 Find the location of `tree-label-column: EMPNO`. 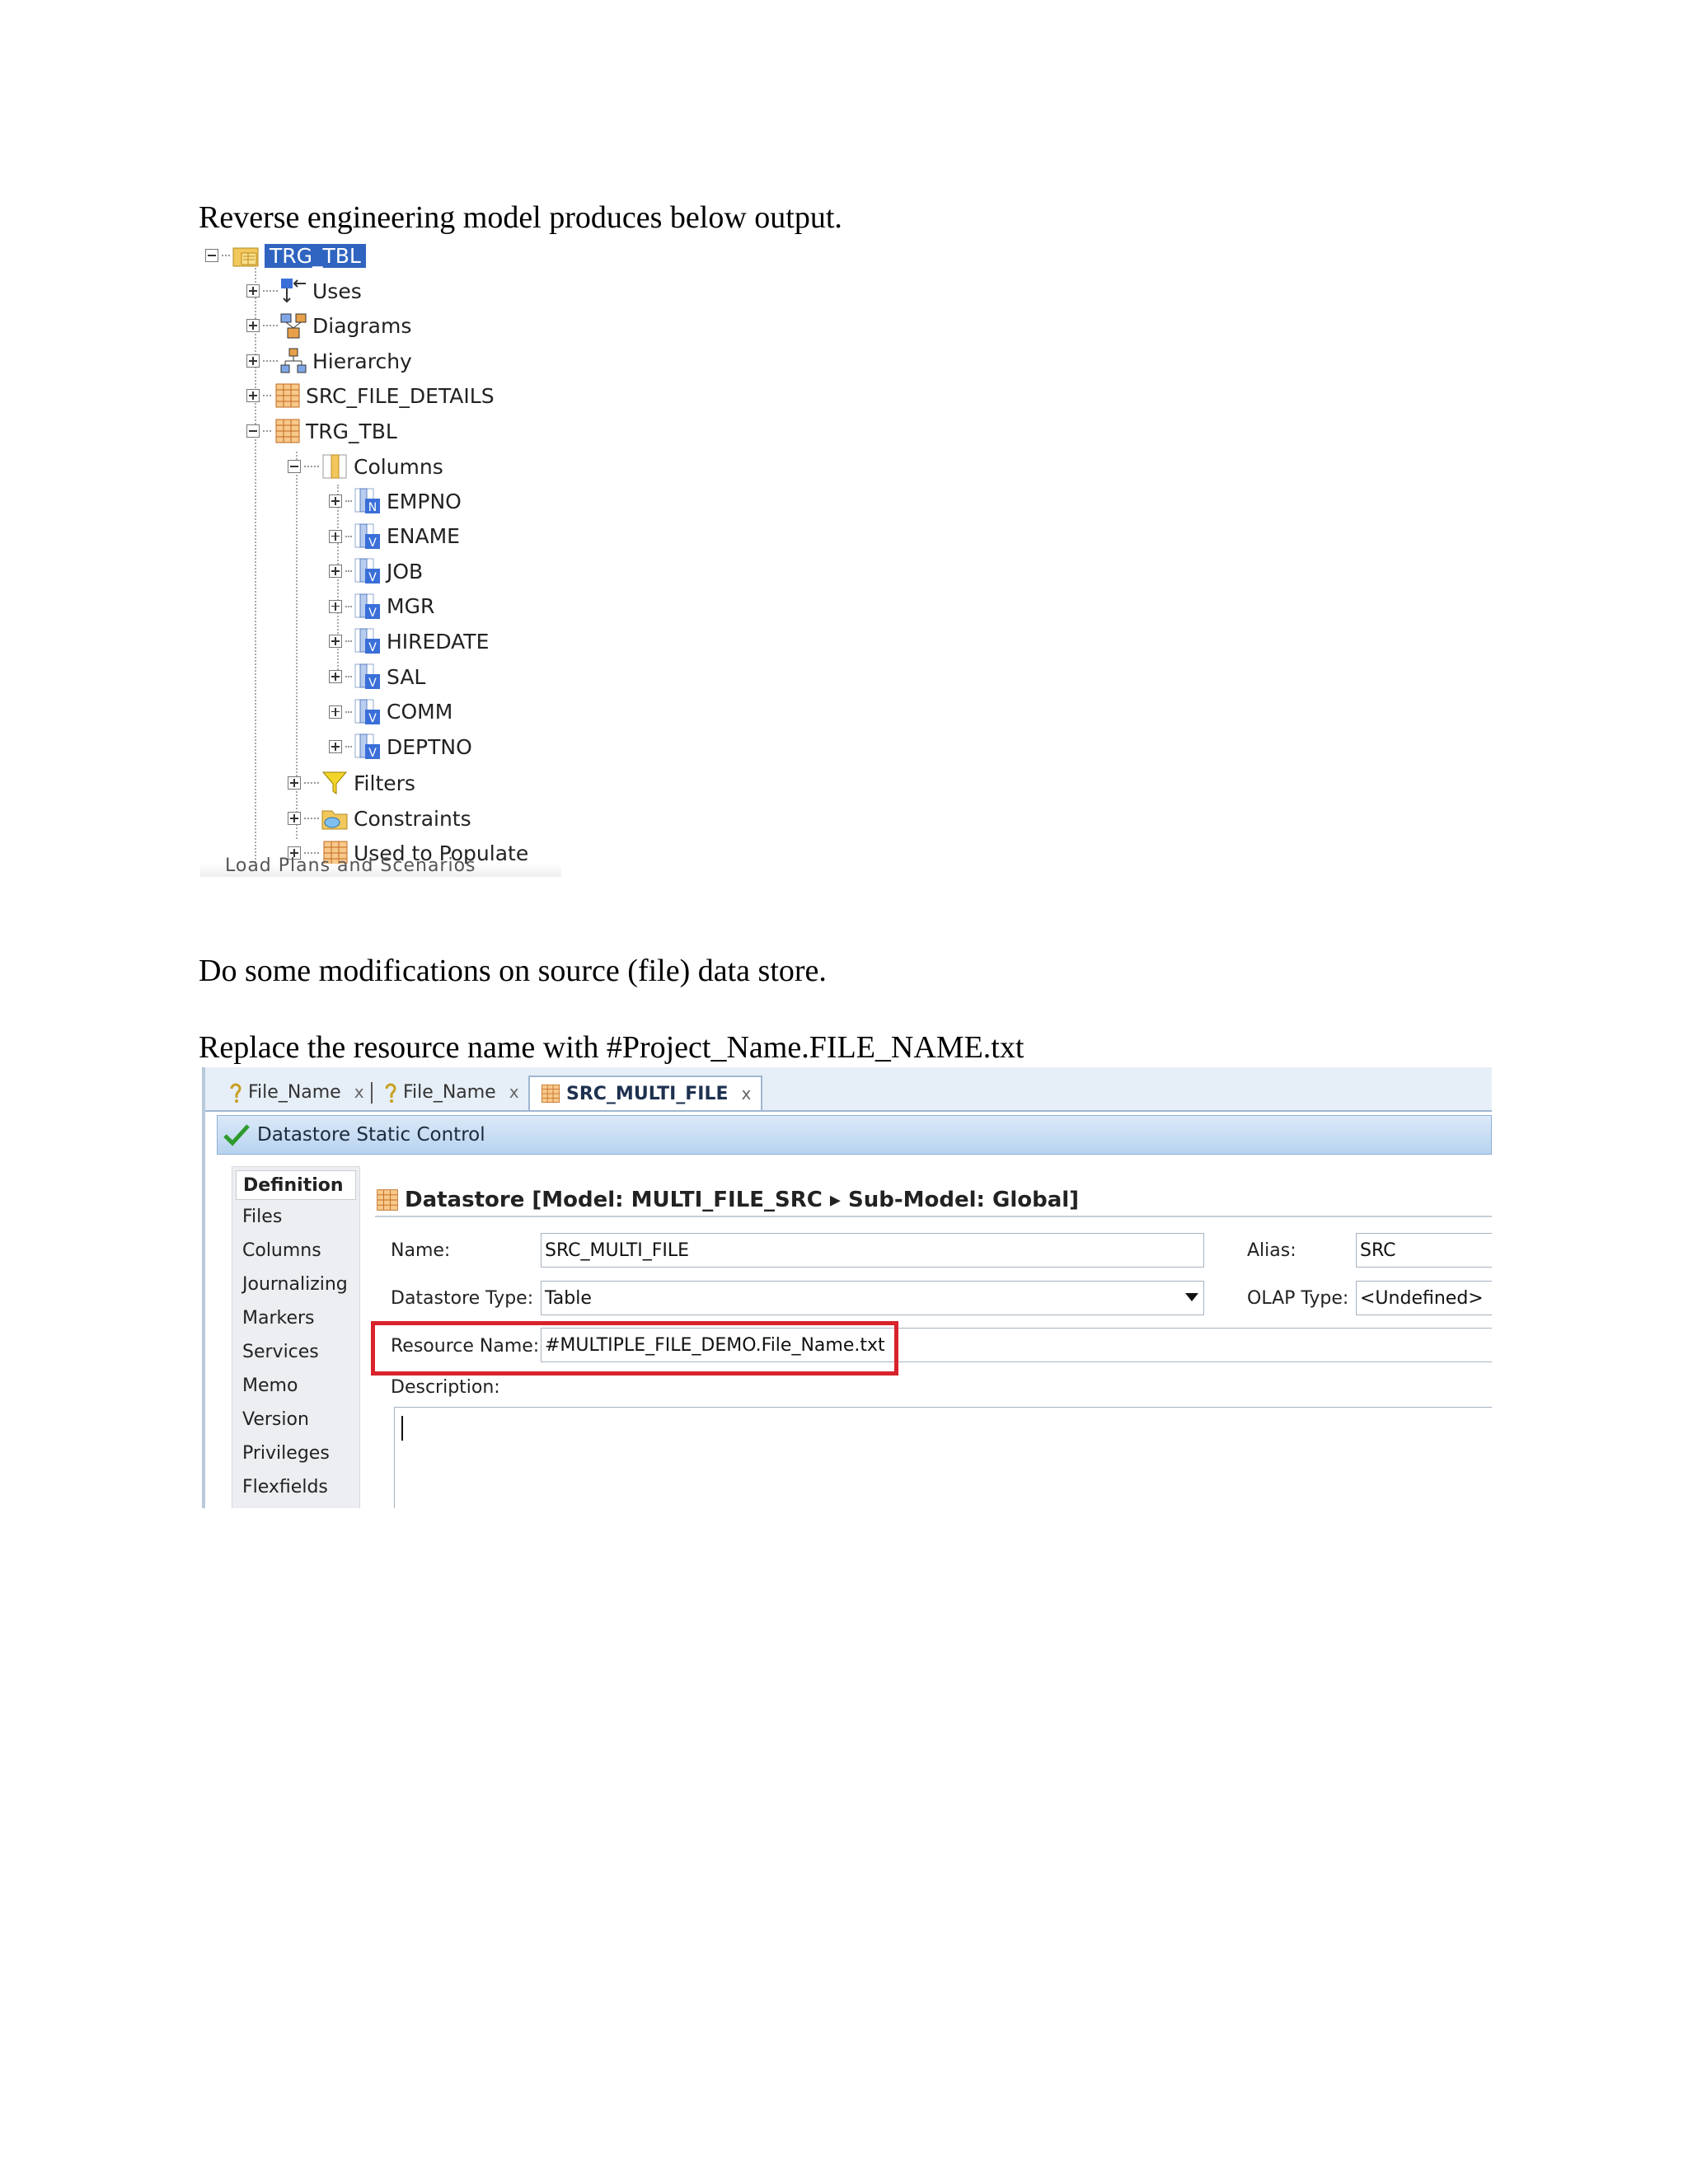

tree-label-column: EMPNO is located at coordinates (424, 501).